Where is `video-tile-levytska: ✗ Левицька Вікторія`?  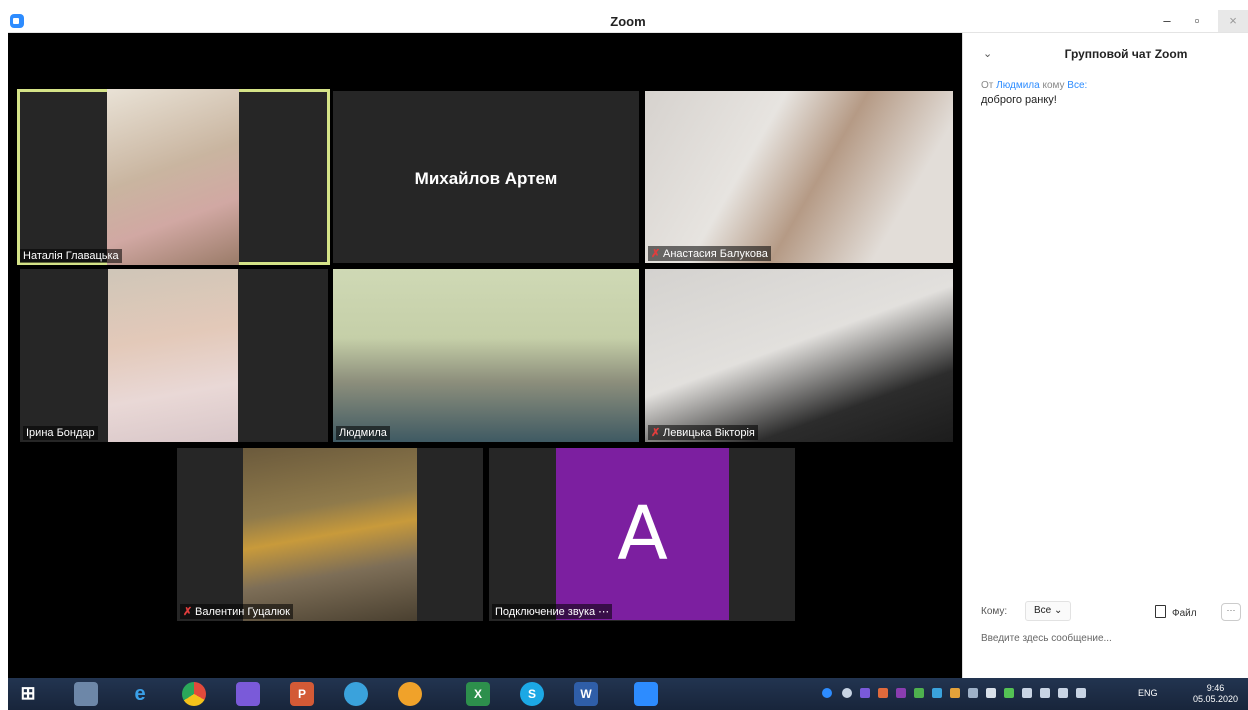 video-tile-levytska: ✗ Левицька Вікторія is located at coordinates (799, 355).